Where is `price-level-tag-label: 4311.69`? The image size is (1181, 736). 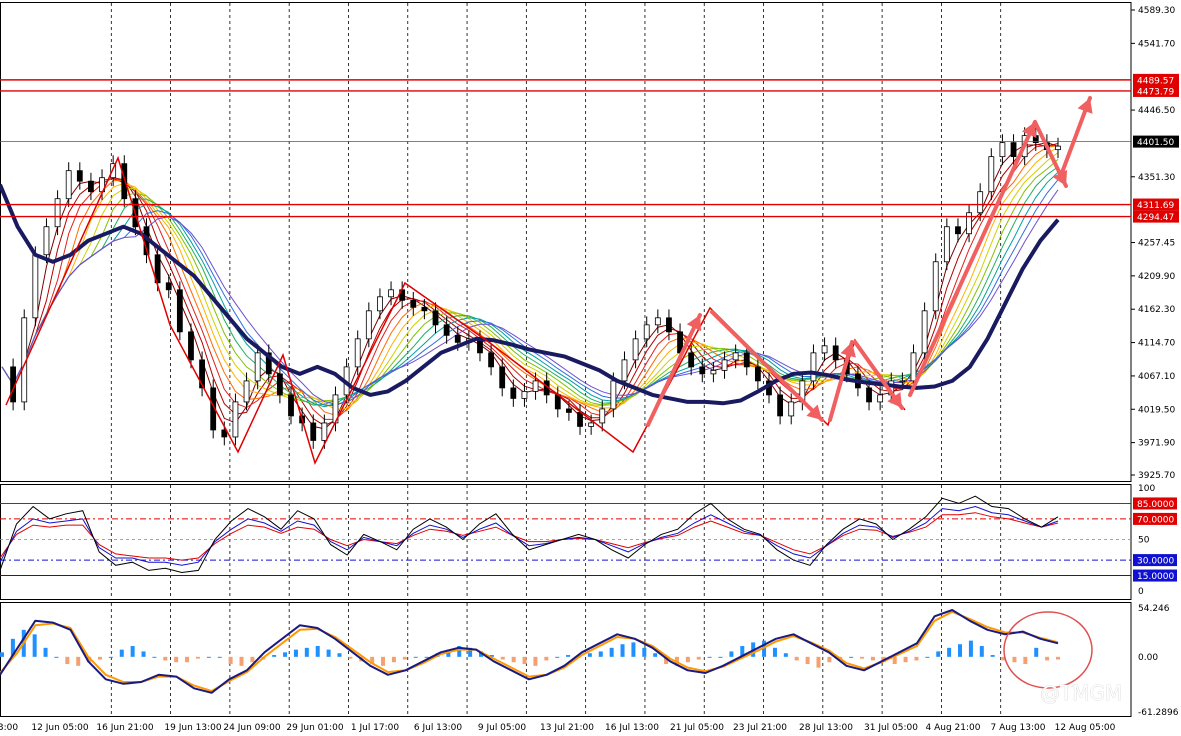 price-level-tag-label: 4311.69 is located at coordinates (1155, 206).